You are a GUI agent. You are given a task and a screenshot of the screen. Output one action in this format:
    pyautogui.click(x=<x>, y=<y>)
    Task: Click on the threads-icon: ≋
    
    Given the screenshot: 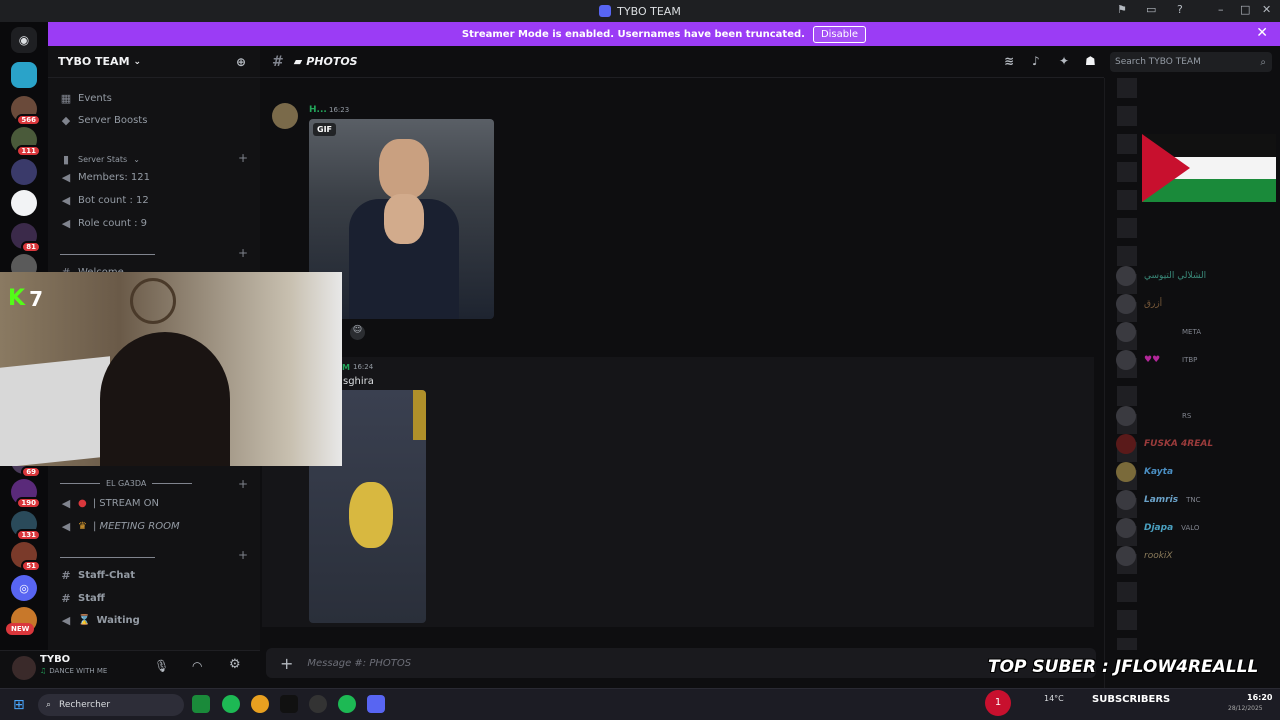 What is the action you would take?
    pyautogui.click(x=1009, y=61)
    